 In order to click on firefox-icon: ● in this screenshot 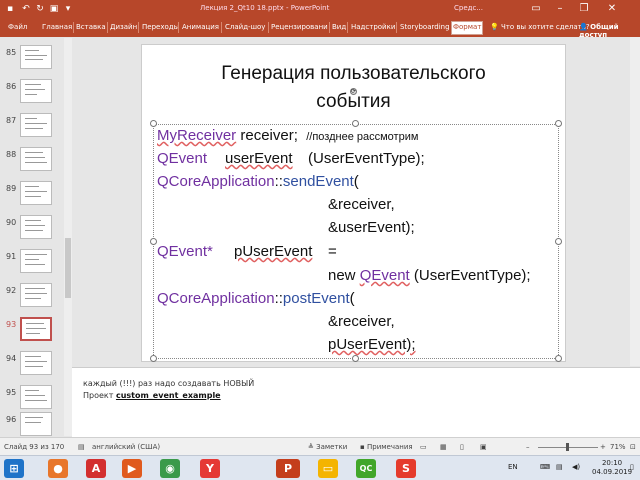, I will do `click(58, 468)`.